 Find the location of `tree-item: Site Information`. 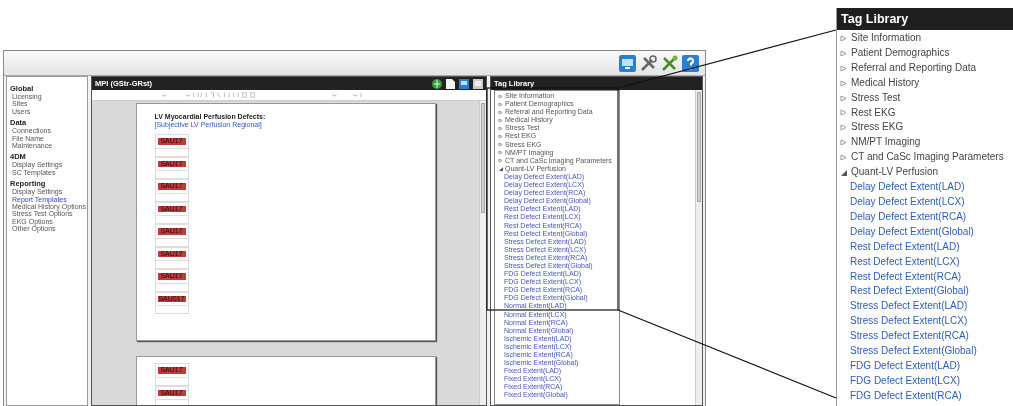

tree-item: Site Information is located at coordinates (926, 38).